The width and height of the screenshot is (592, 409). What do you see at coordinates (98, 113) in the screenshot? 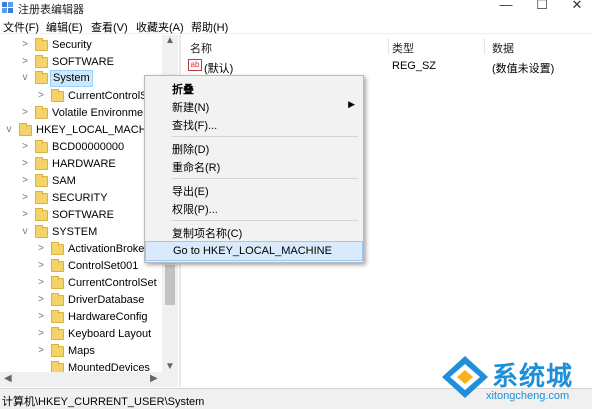
I see `tree-item-label: Volatile Environme` at bounding box center [98, 113].